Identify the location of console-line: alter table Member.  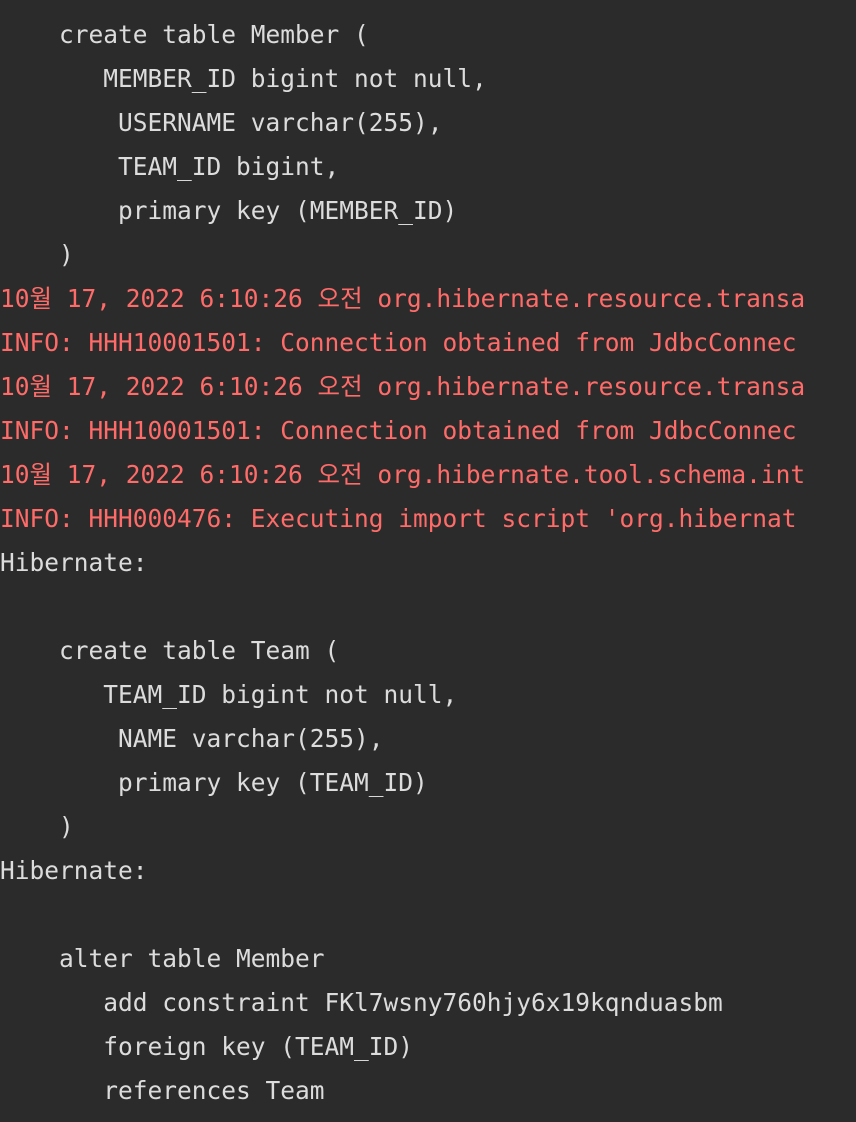
(162, 958).